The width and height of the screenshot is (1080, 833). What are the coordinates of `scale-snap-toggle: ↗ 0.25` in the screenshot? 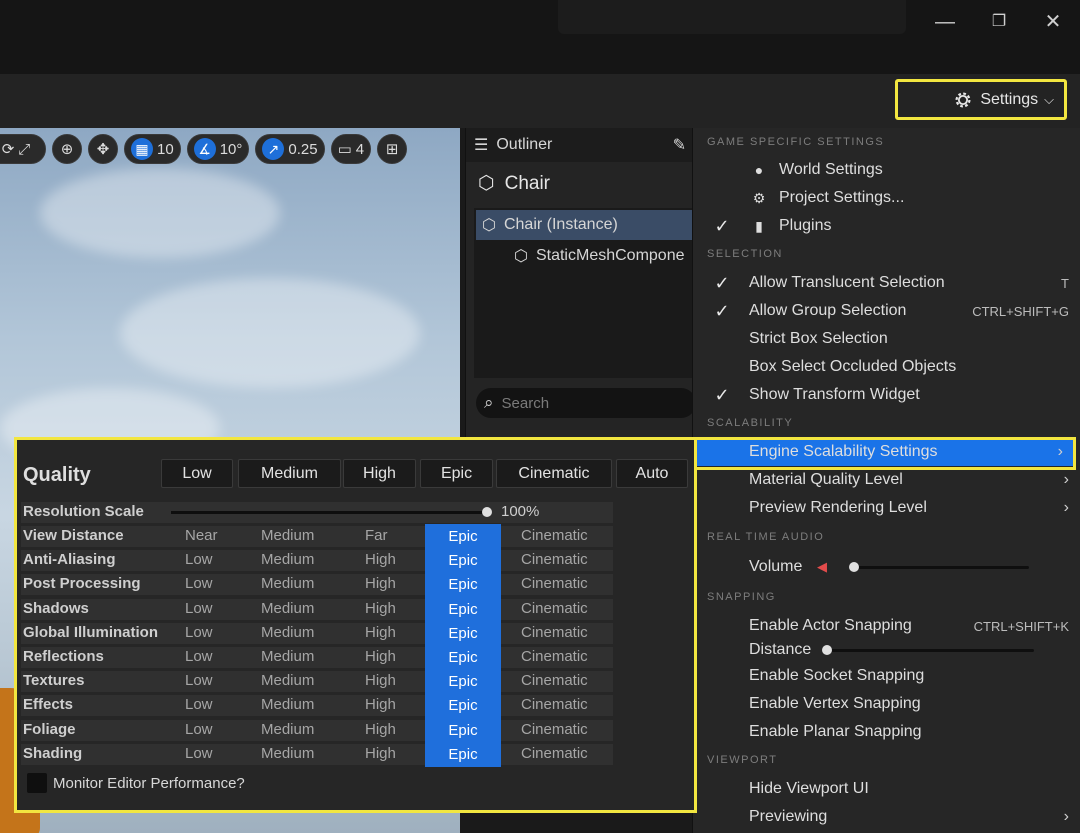 It's located at (290, 149).